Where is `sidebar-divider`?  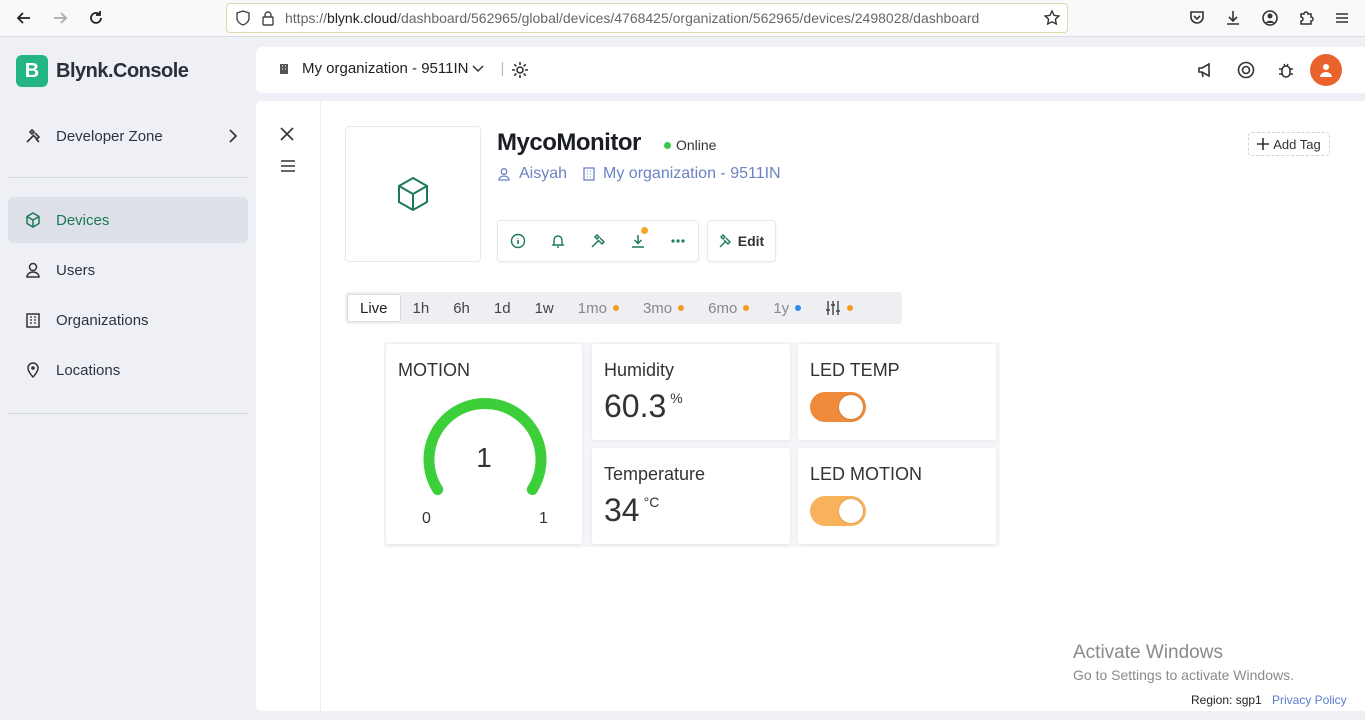 sidebar-divider is located at coordinates (128, 177).